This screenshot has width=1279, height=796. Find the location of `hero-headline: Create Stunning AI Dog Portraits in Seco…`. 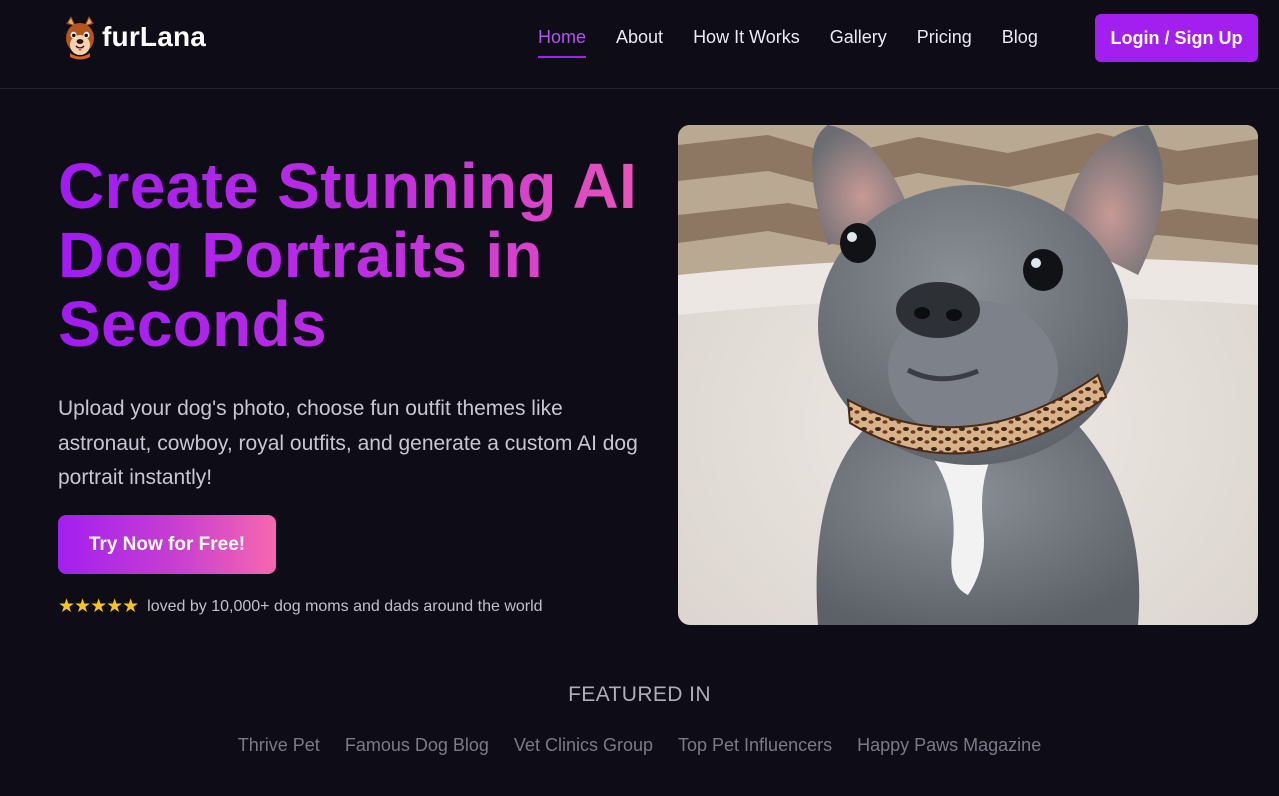

hero-headline: Create Stunning AI Dog Portraits in Seco… is located at coordinates (363, 255).